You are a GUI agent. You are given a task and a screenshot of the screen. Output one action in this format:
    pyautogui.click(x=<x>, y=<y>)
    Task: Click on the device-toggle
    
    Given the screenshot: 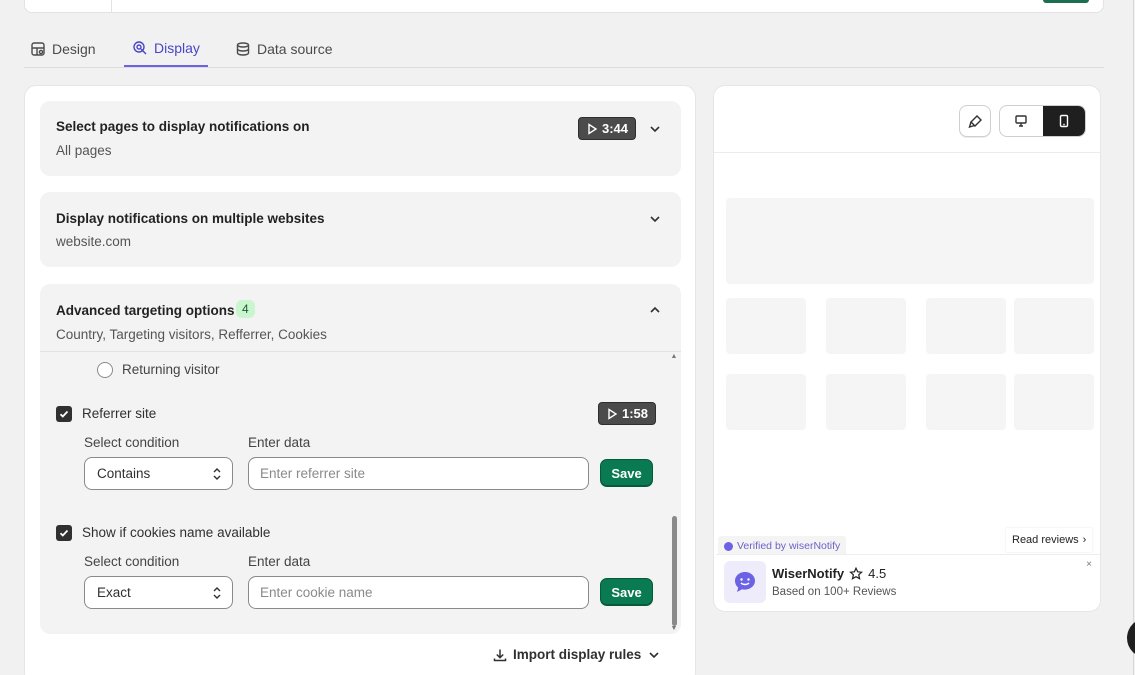 What is the action you would take?
    pyautogui.click(x=1042, y=121)
    